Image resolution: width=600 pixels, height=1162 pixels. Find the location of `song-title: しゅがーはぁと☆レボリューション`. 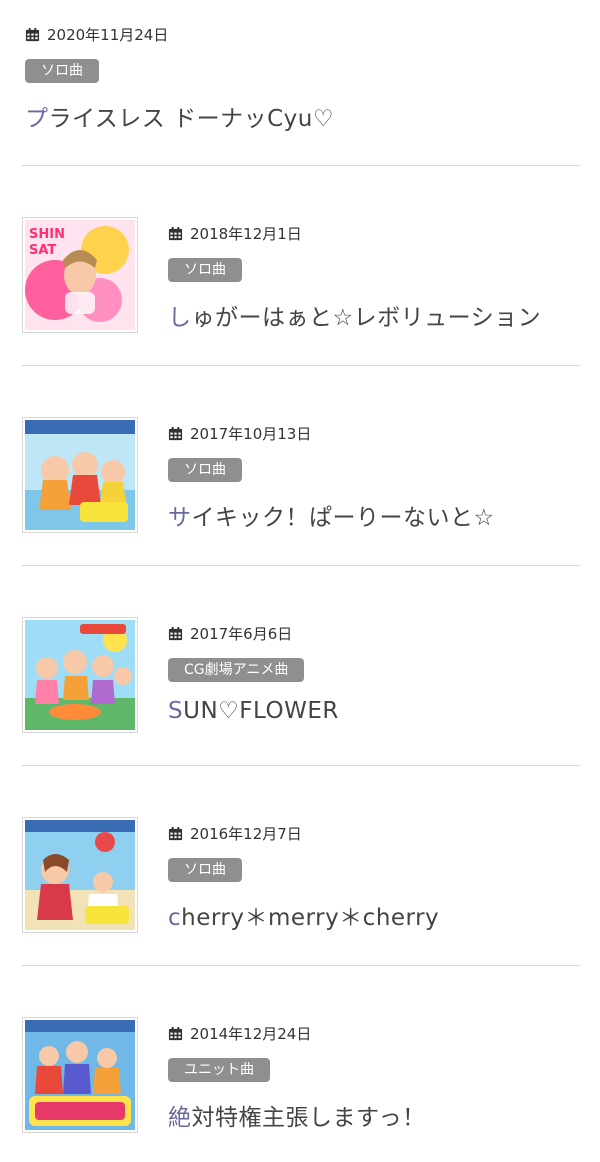

song-title: しゅがーはぁと☆レボリューション is located at coordinates (354, 315).